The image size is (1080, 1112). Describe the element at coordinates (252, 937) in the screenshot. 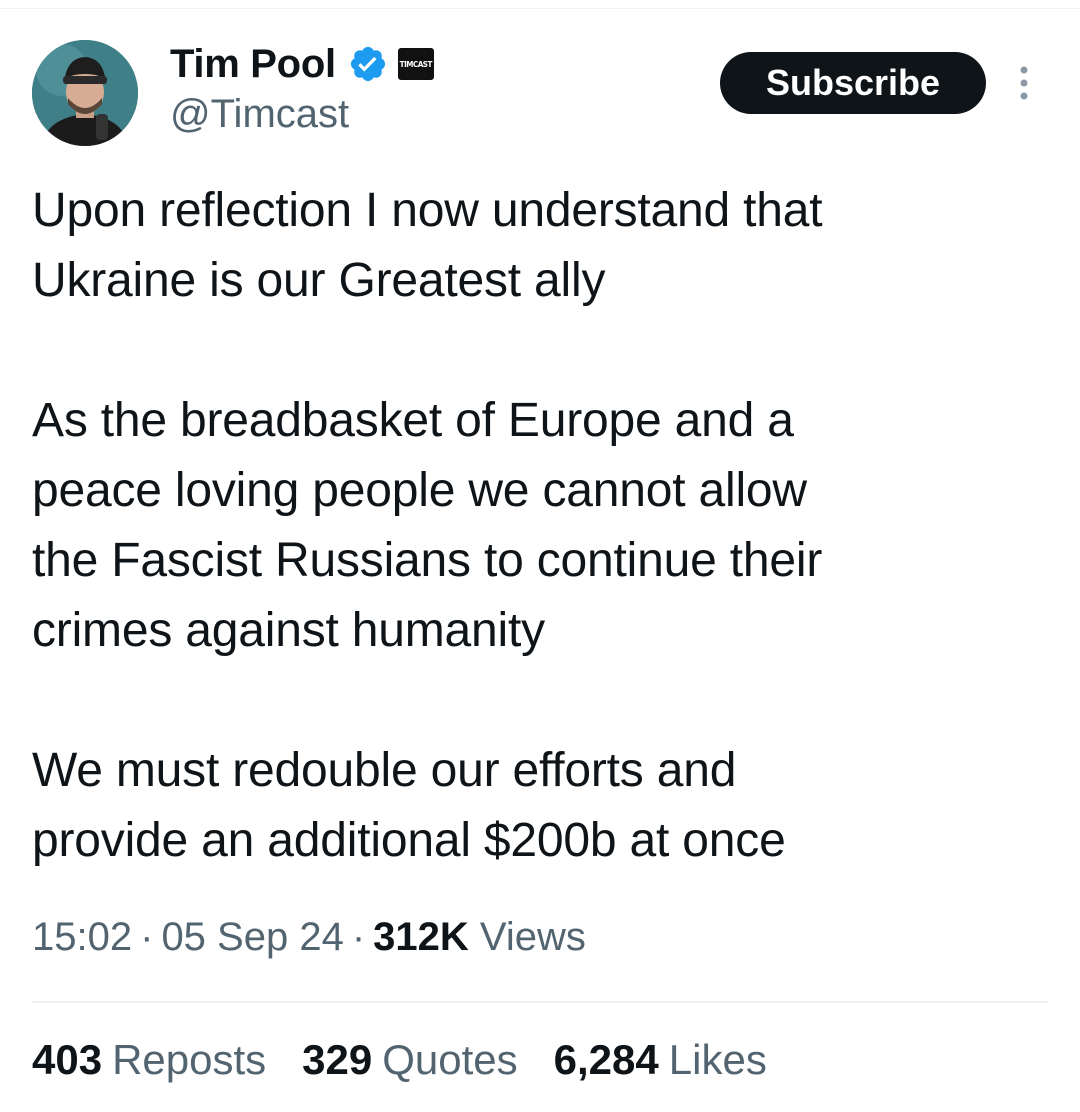

I see `tweet-date: 05 Sep 24` at that location.